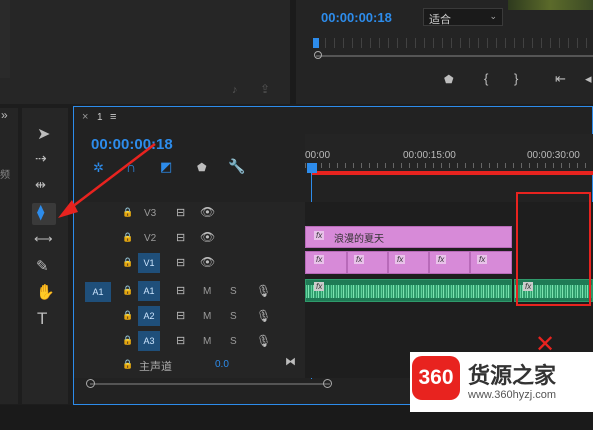 The width and height of the screenshot is (593, 430). What do you see at coordinates (85, 117) in the screenshot?
I see `tab-close-icon: ×` at bounding box center [85, 117].